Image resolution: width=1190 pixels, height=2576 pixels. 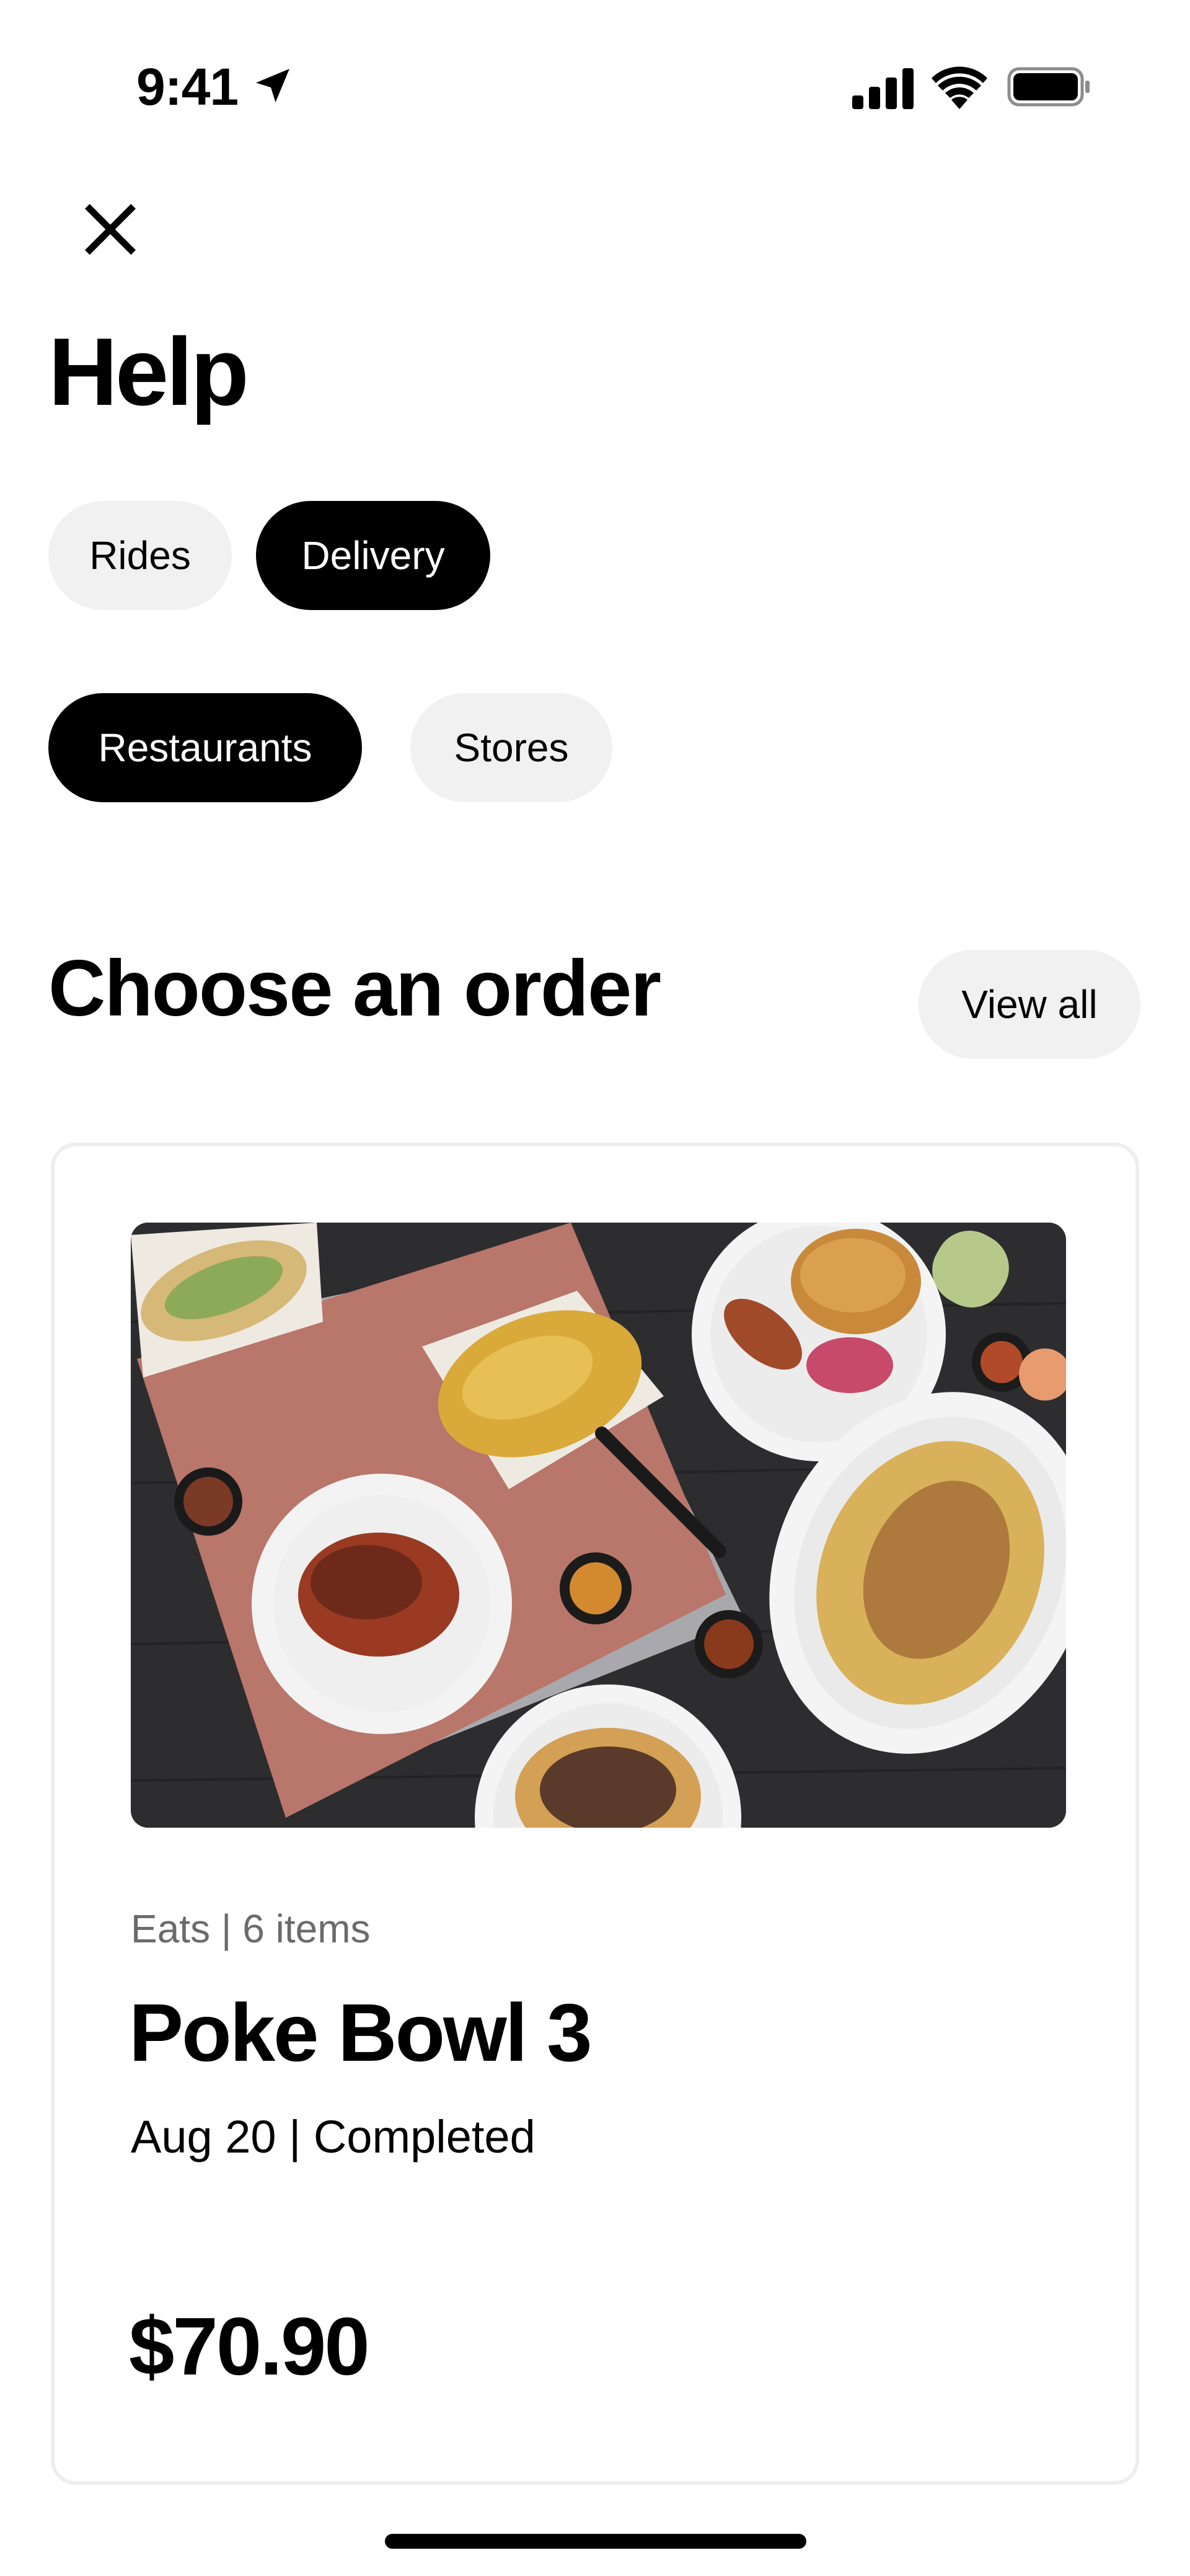 I want to click on order-name: Poke Bowl 3, so click(x=361, y=2033).